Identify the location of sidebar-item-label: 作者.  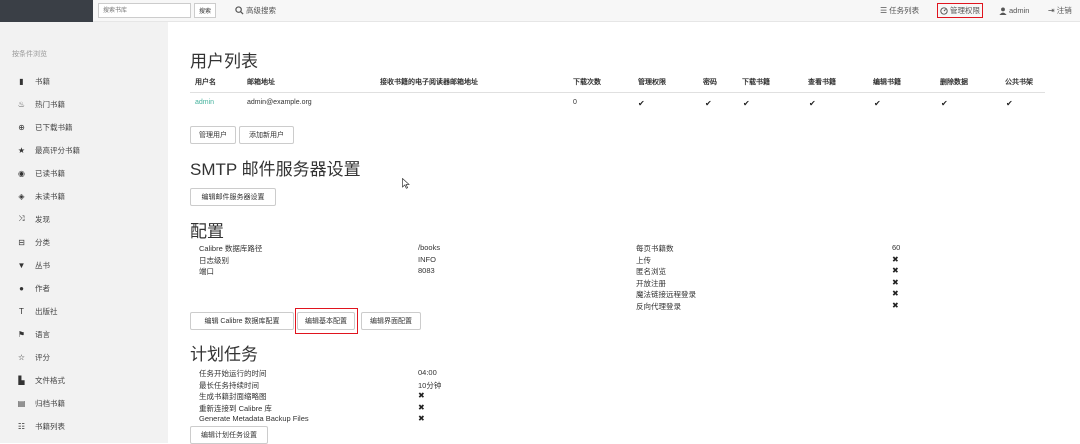
(42, 288).